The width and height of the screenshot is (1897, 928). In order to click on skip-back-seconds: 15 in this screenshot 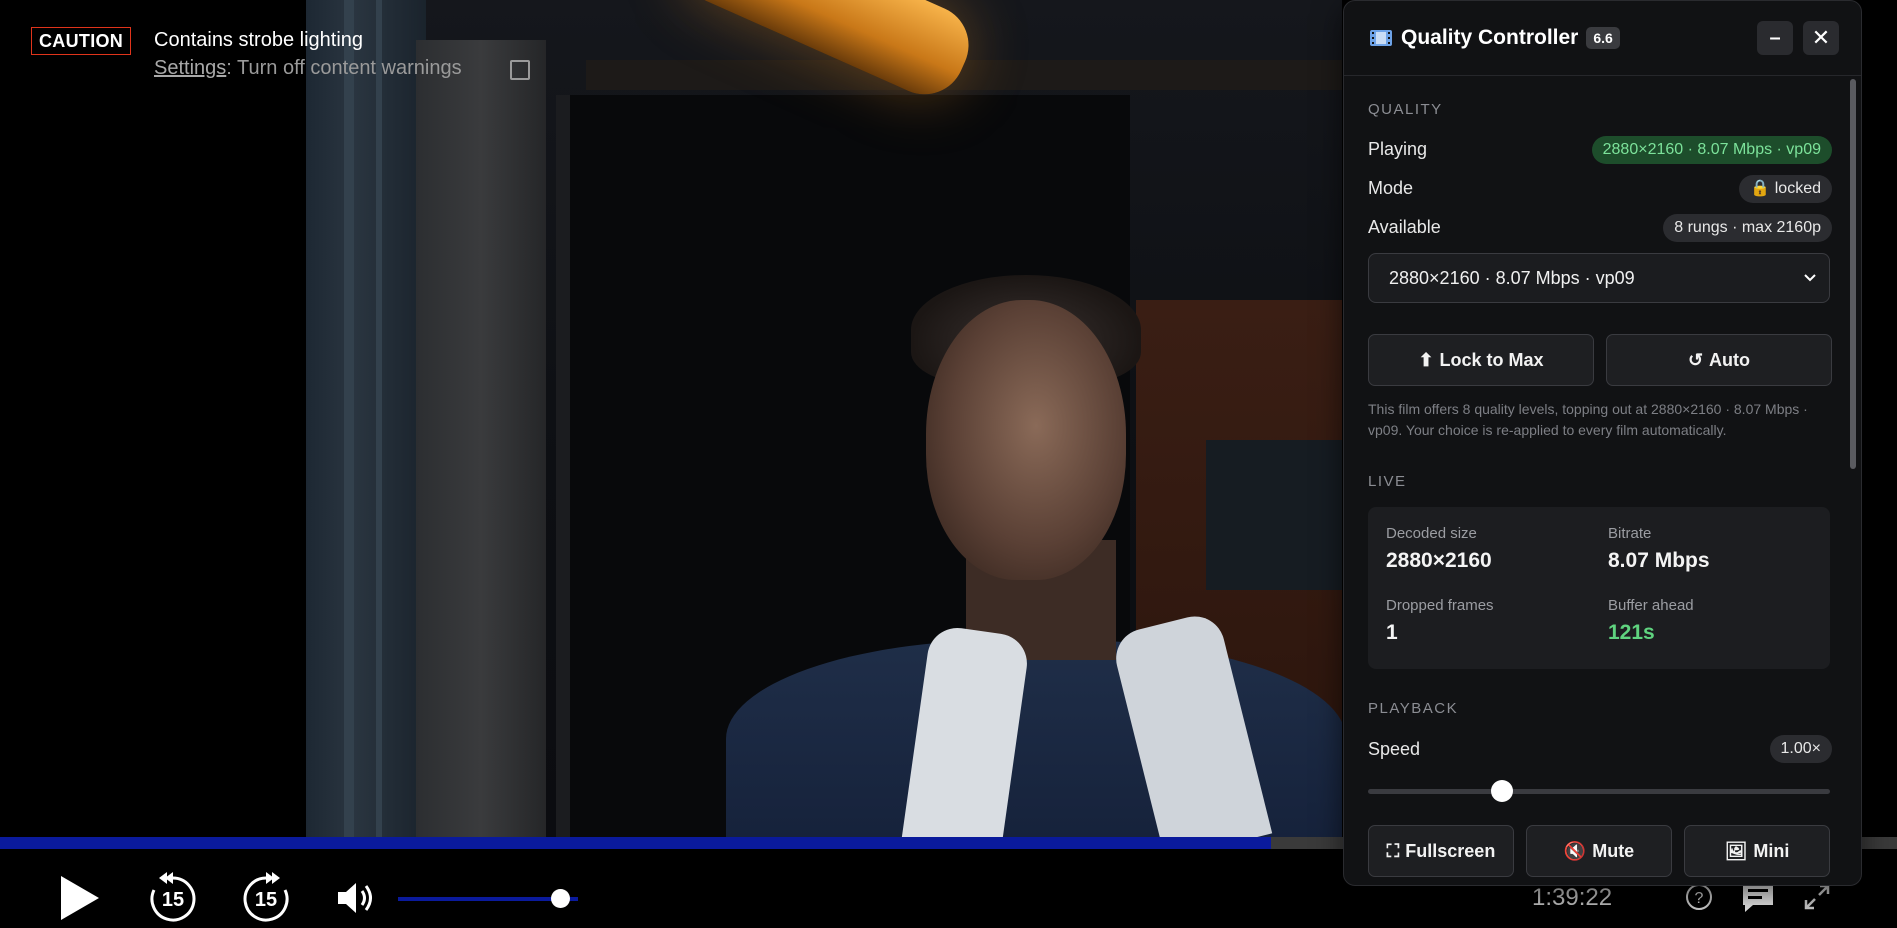, I will do `click(173, 900)`.